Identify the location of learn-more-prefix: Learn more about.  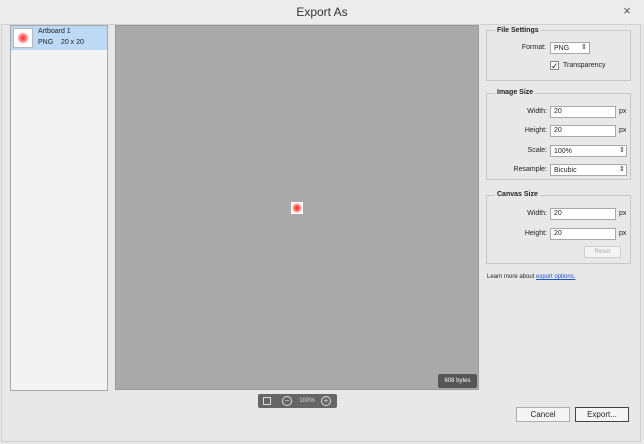
(512, 277).